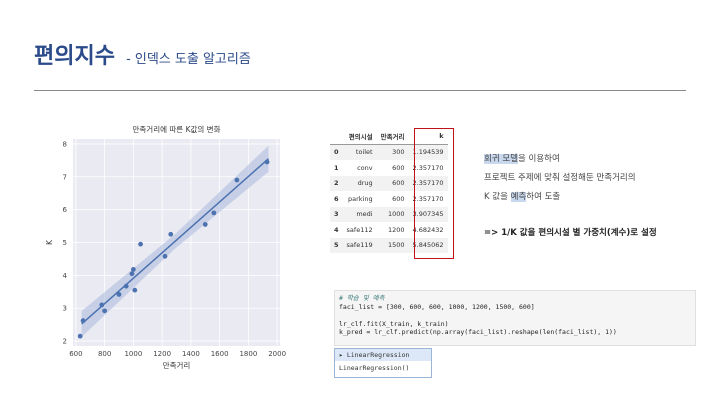 This screenshot has height=405, width=720. What do you see at coordinates (392, 245) in the screenshot?
I see `table-cell: 1500` at bounding box center [392, 245].